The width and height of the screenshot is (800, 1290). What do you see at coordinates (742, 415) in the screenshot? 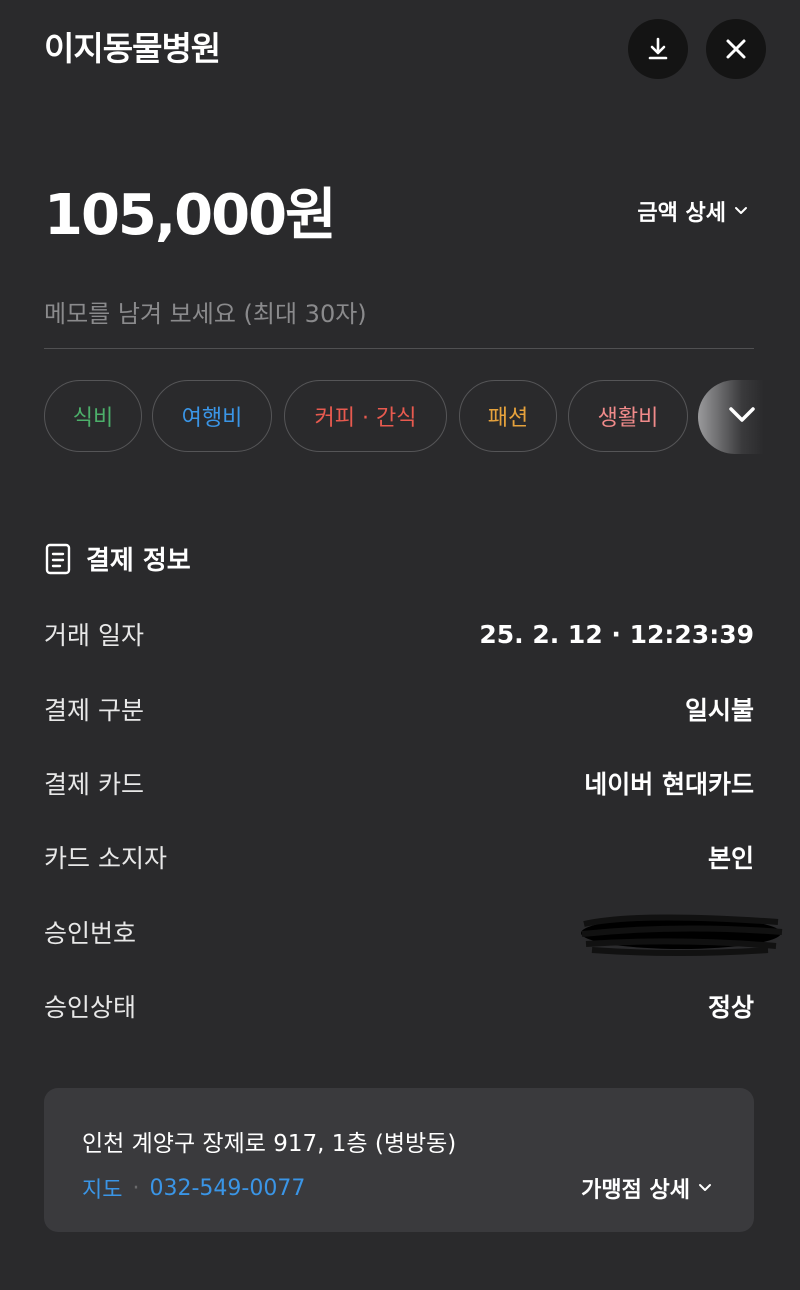
I see `expand-categories-icon` at bounding box center [742, 415].